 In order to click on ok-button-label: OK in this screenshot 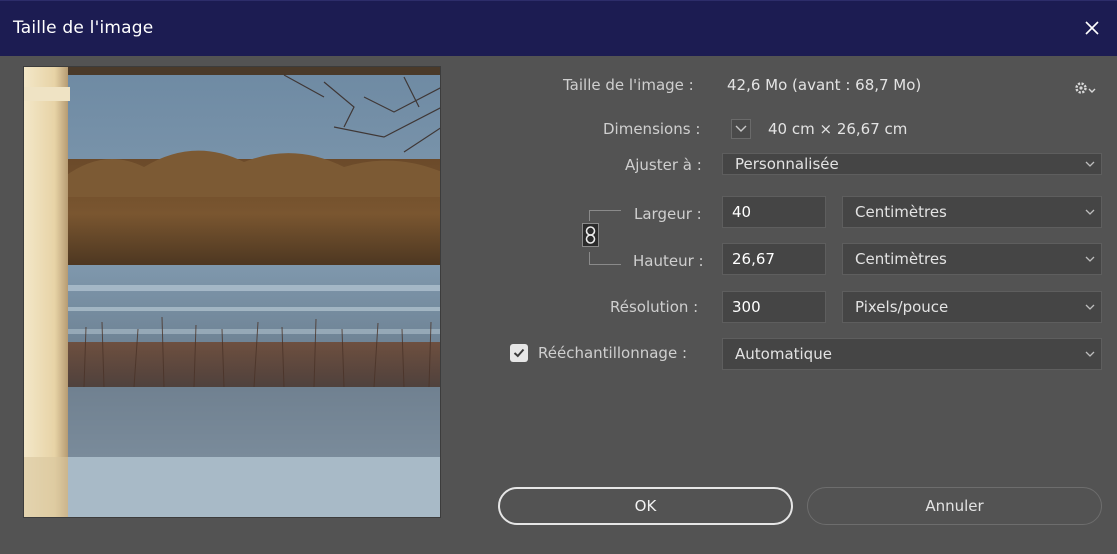, I will do `click(645, 506)`.